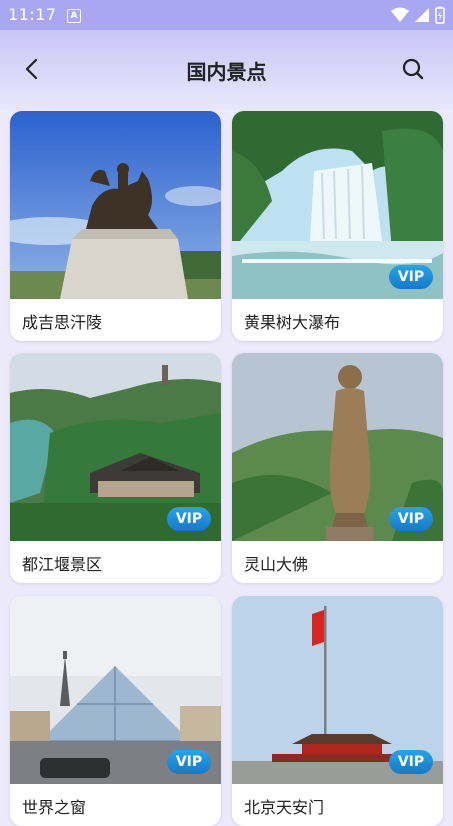 The width and height of the screenshot is (453, 826). Describe the element at coordinates (115, 711) in the screenshot. I see `scenic-card: VIP 世界之窗` at that location.